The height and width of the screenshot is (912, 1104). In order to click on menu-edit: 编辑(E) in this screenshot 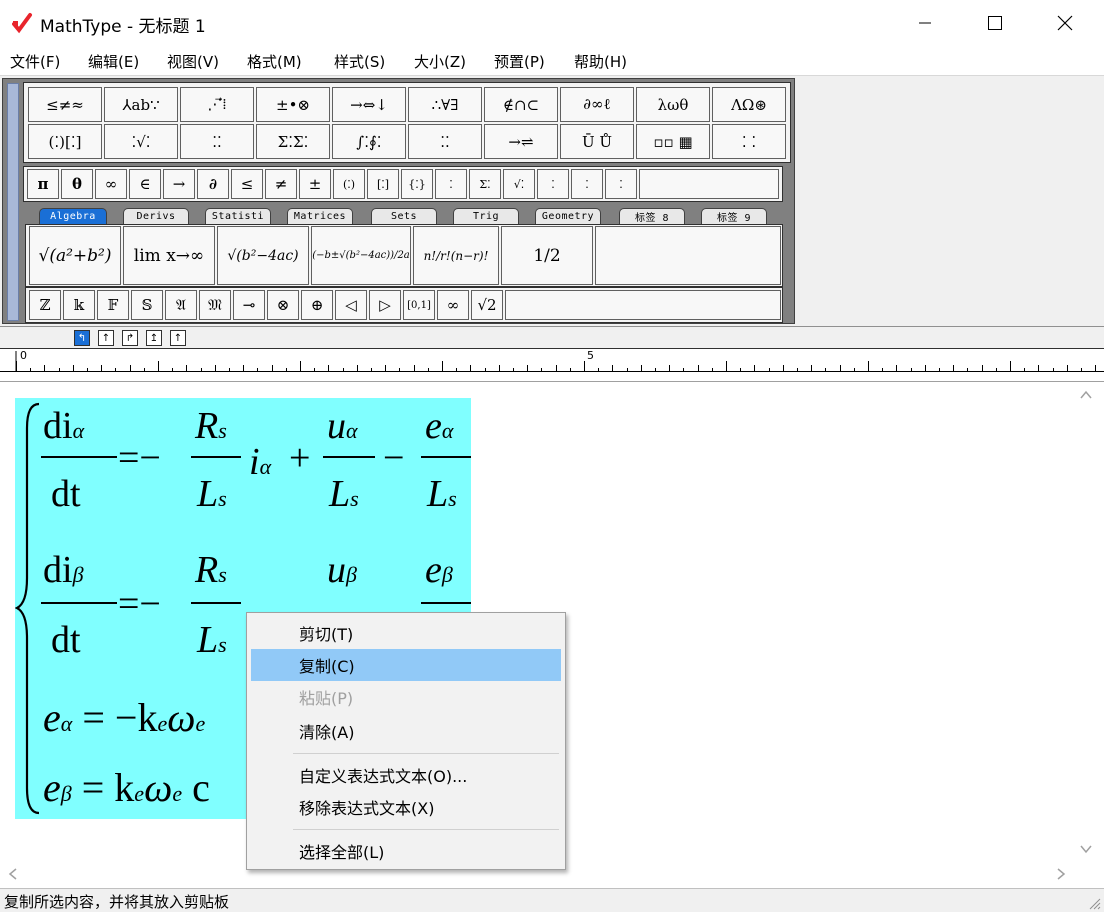, I will do `click(113, 61)`.